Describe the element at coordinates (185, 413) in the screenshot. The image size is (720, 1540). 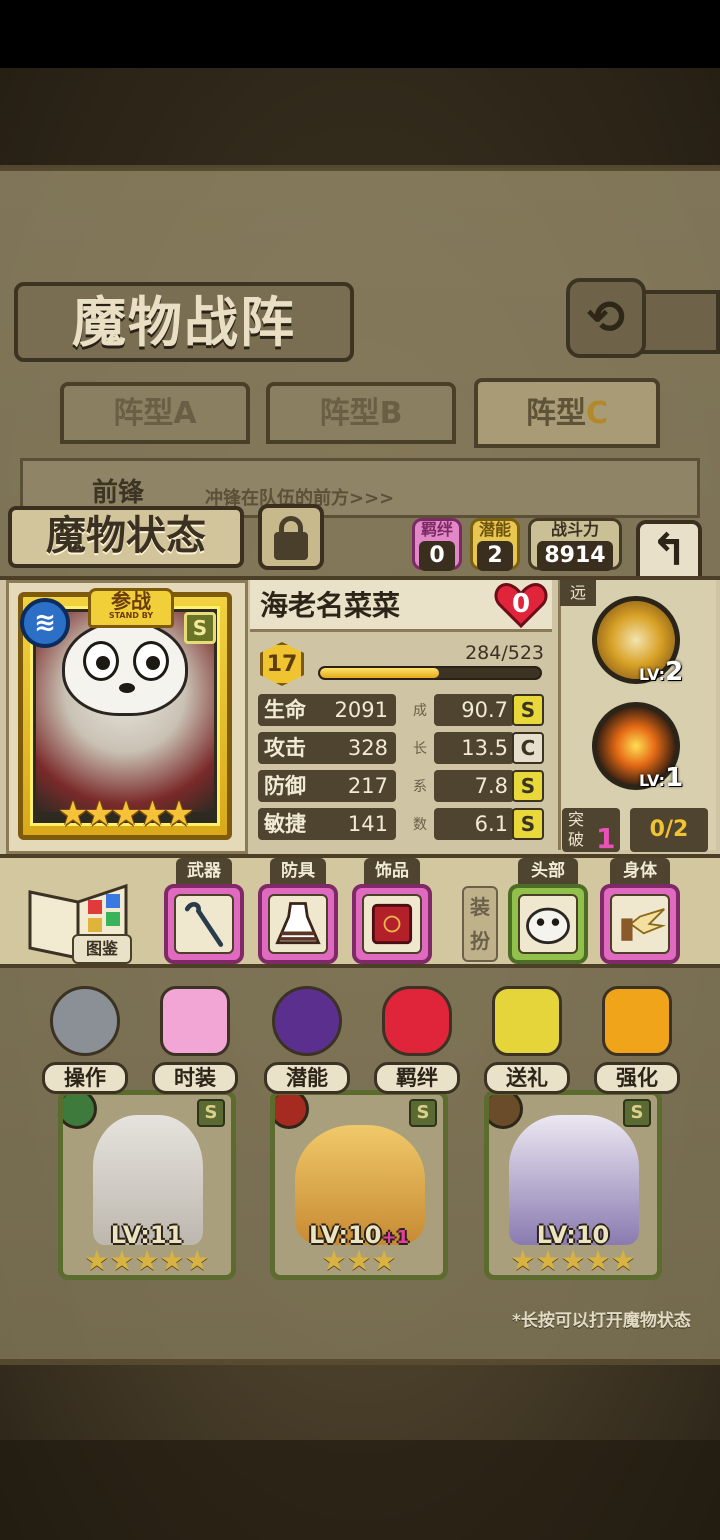
I see `tab-letter: A` at that location.